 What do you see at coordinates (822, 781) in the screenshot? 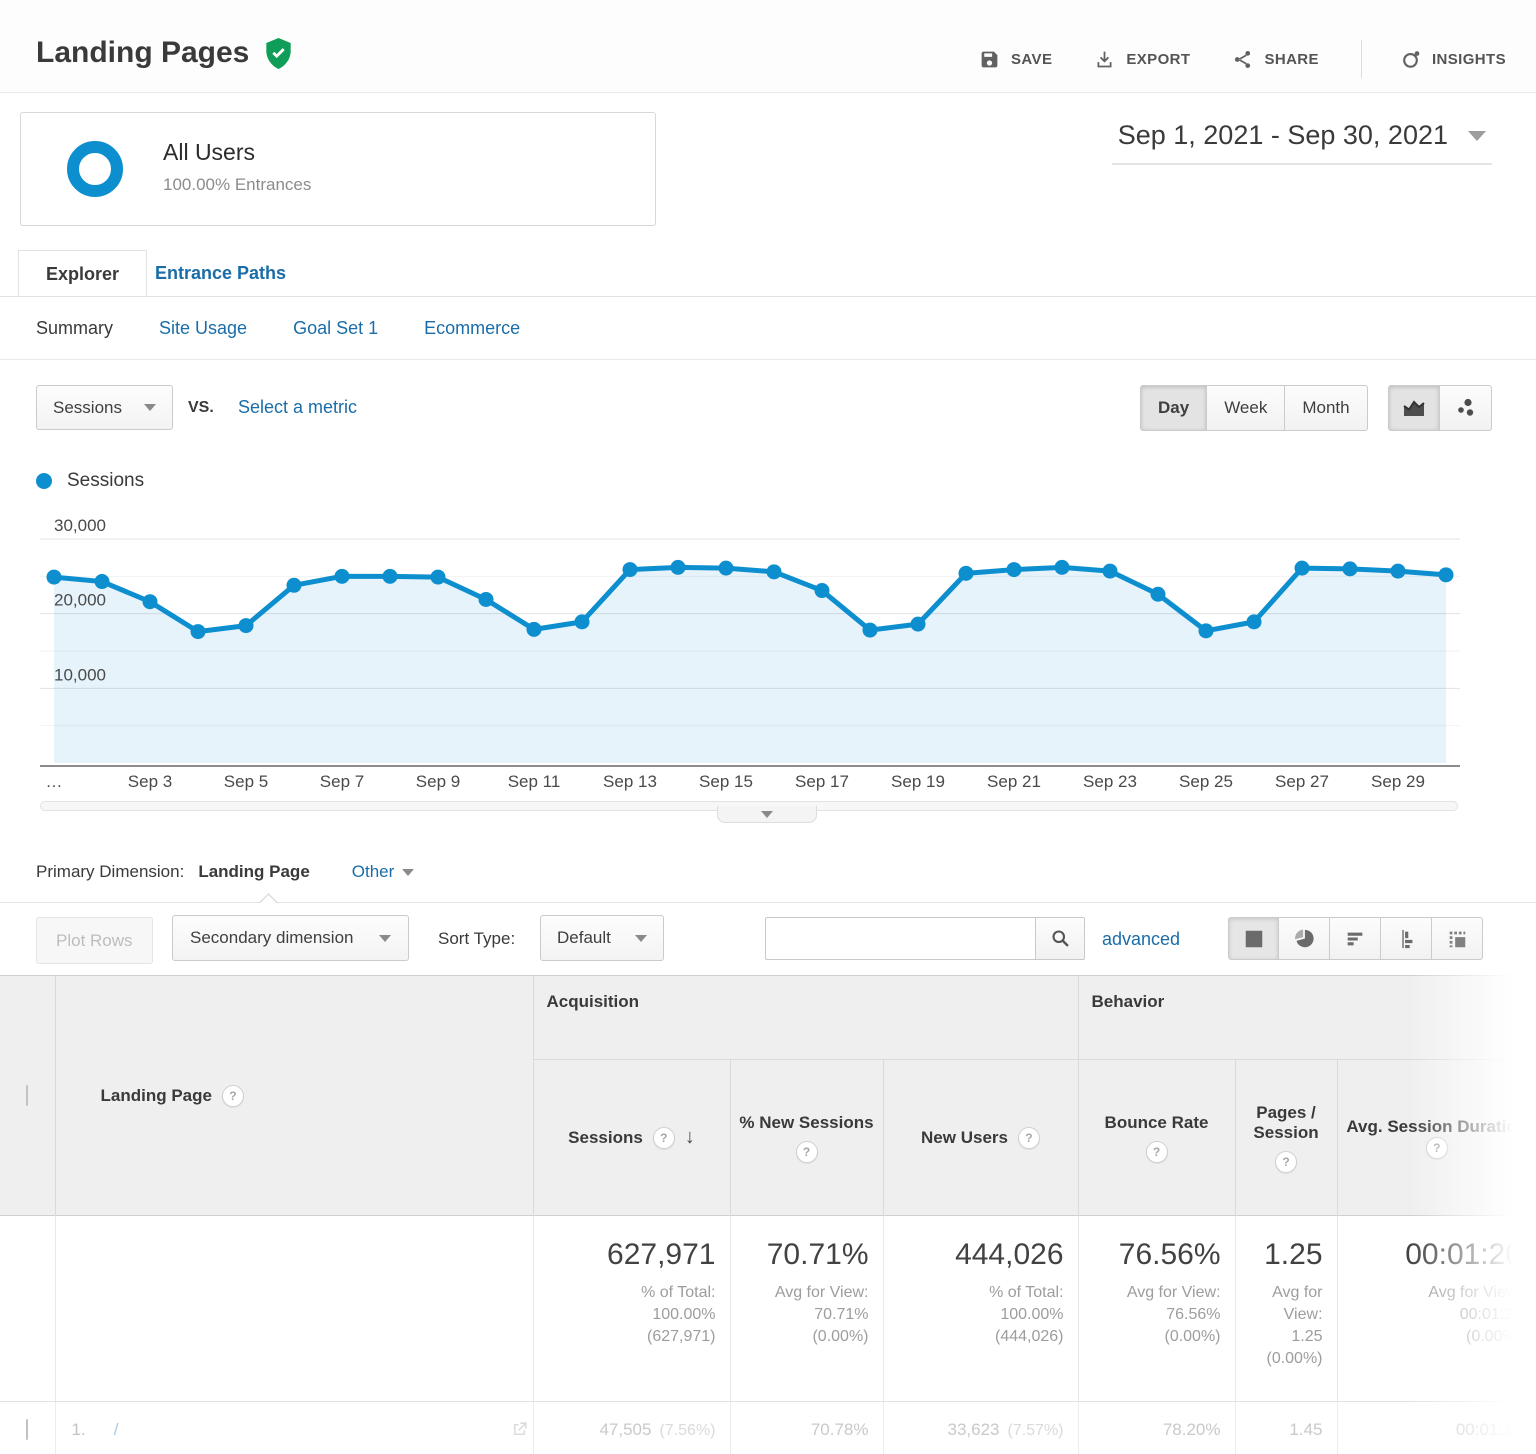
I see `x-axis-tick-label: Sep 17` at bounding box center [822, 781].